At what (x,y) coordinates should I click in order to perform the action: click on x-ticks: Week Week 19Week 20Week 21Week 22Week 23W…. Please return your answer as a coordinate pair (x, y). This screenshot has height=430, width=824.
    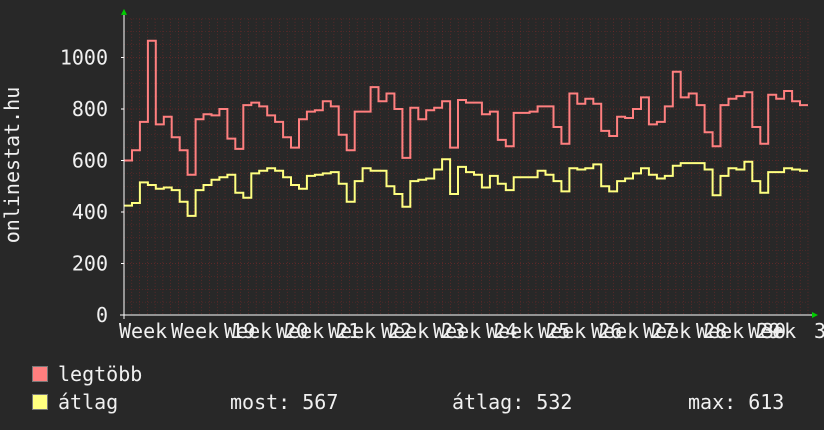
    Looking at the image, I should click on (471, 331).